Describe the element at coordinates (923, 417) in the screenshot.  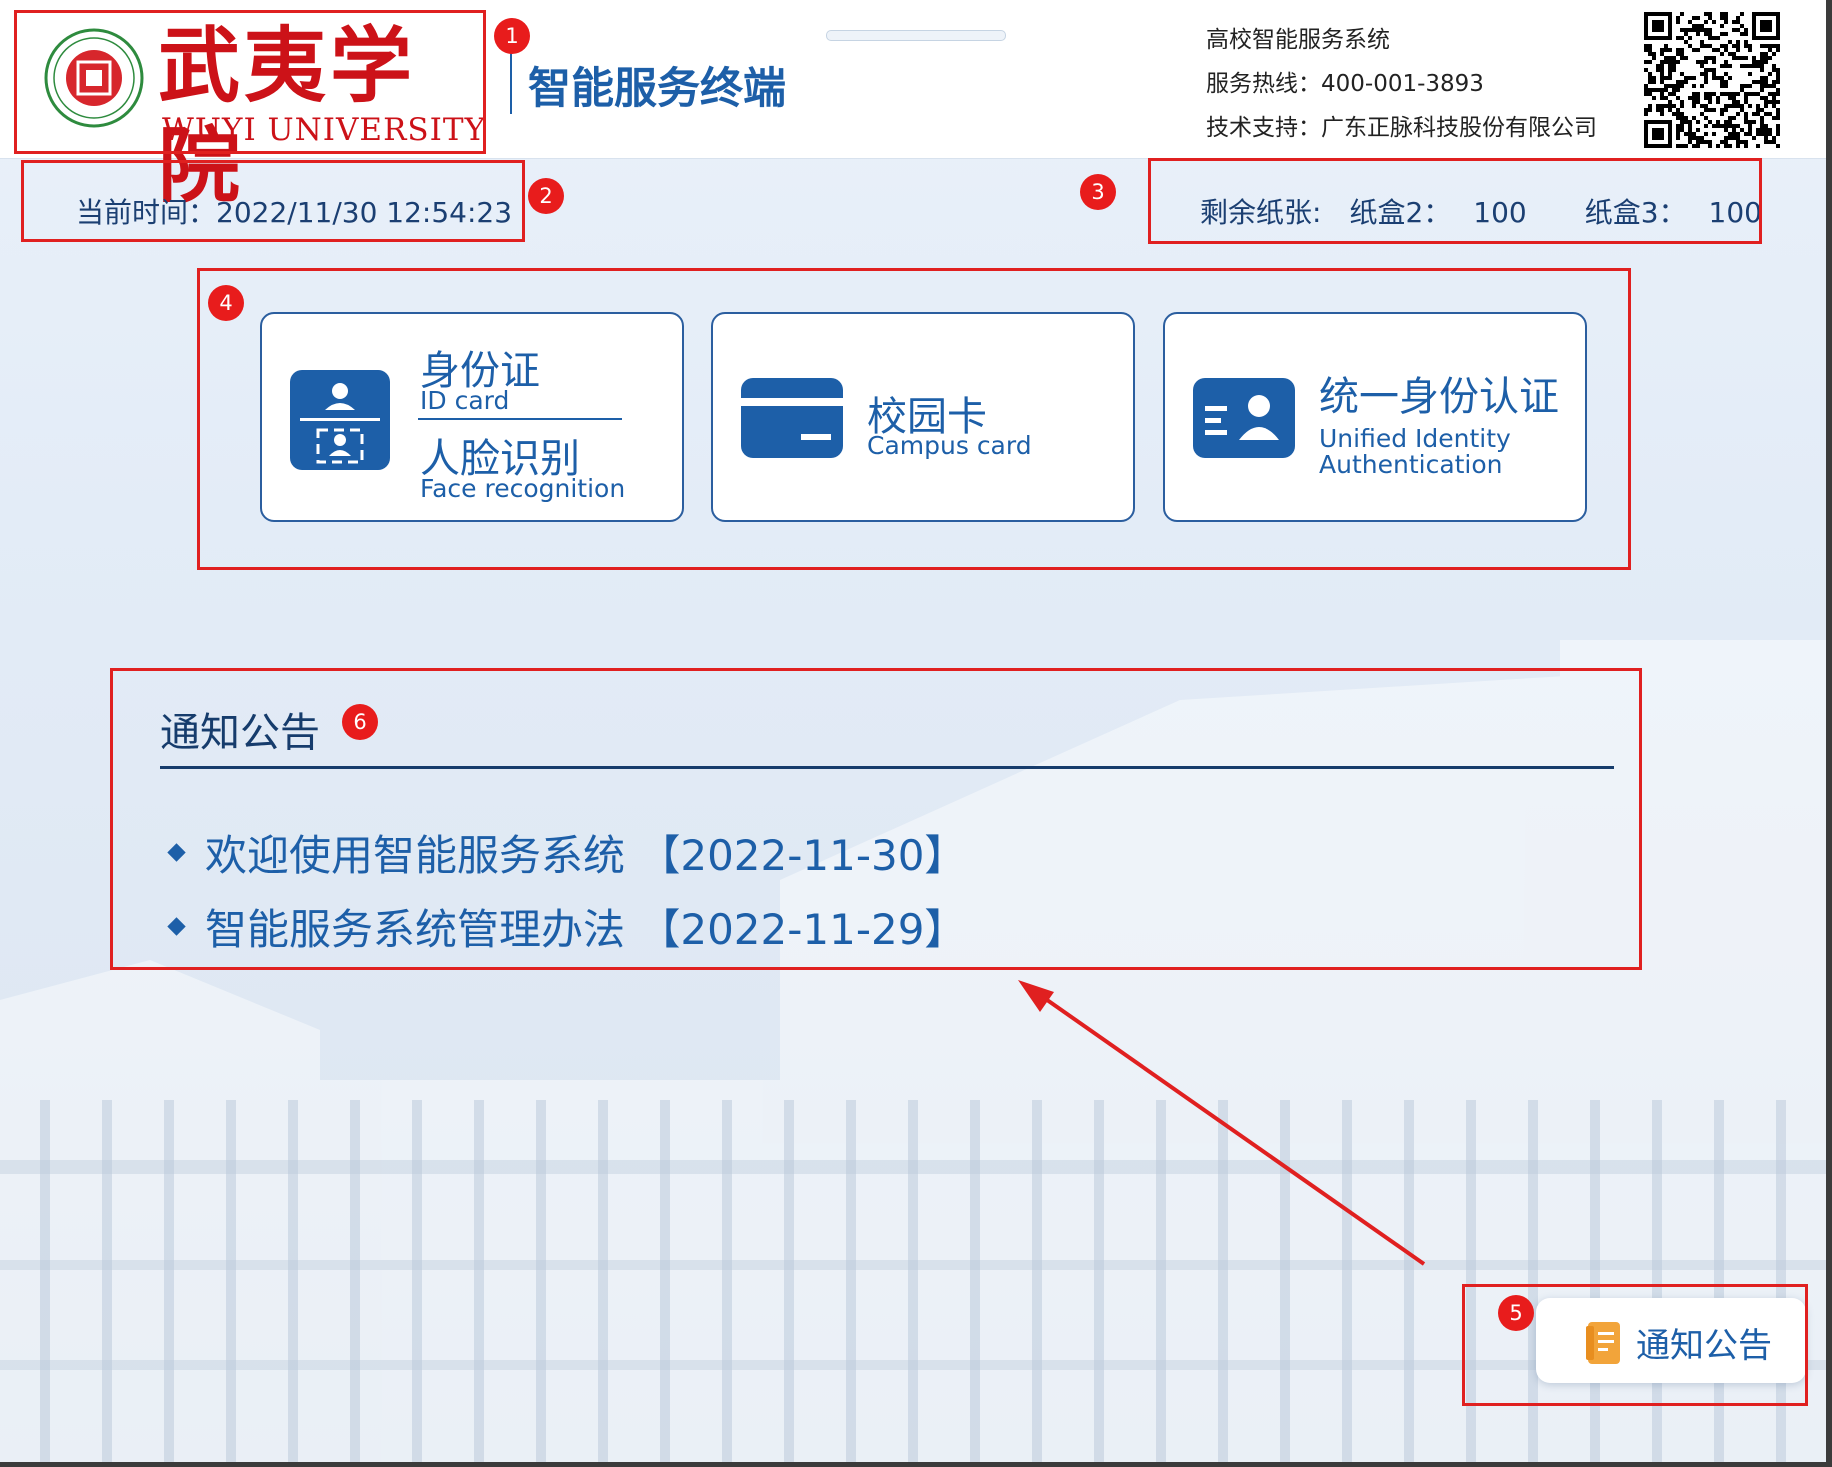
I see `campus-card-login-button: 校园卡 Campus card` at that location.